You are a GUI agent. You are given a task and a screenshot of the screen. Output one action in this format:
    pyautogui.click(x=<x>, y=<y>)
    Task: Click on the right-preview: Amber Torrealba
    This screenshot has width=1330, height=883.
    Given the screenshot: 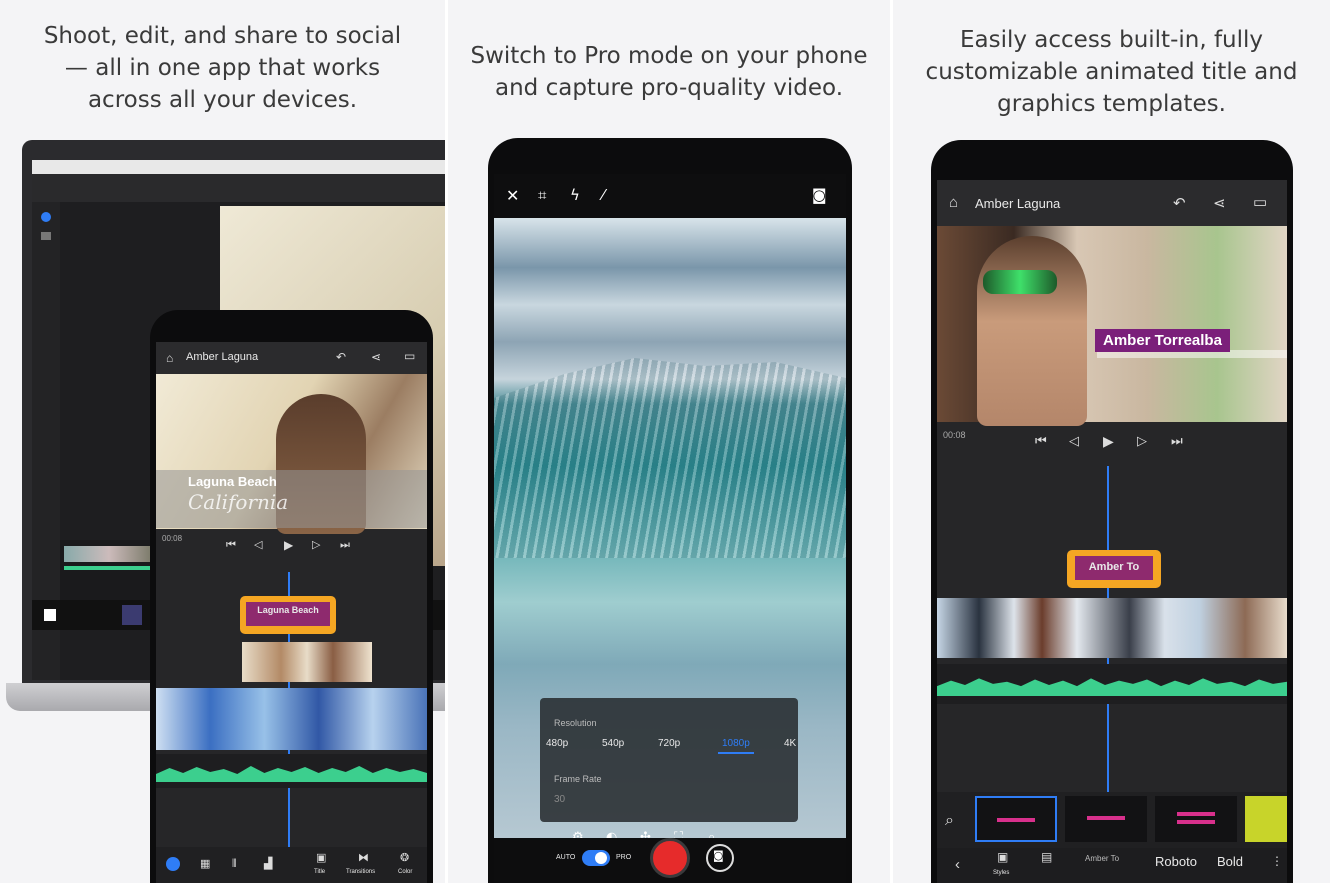 What is the action you would take?
    pyautogui.click(x=1112, y=326)
    